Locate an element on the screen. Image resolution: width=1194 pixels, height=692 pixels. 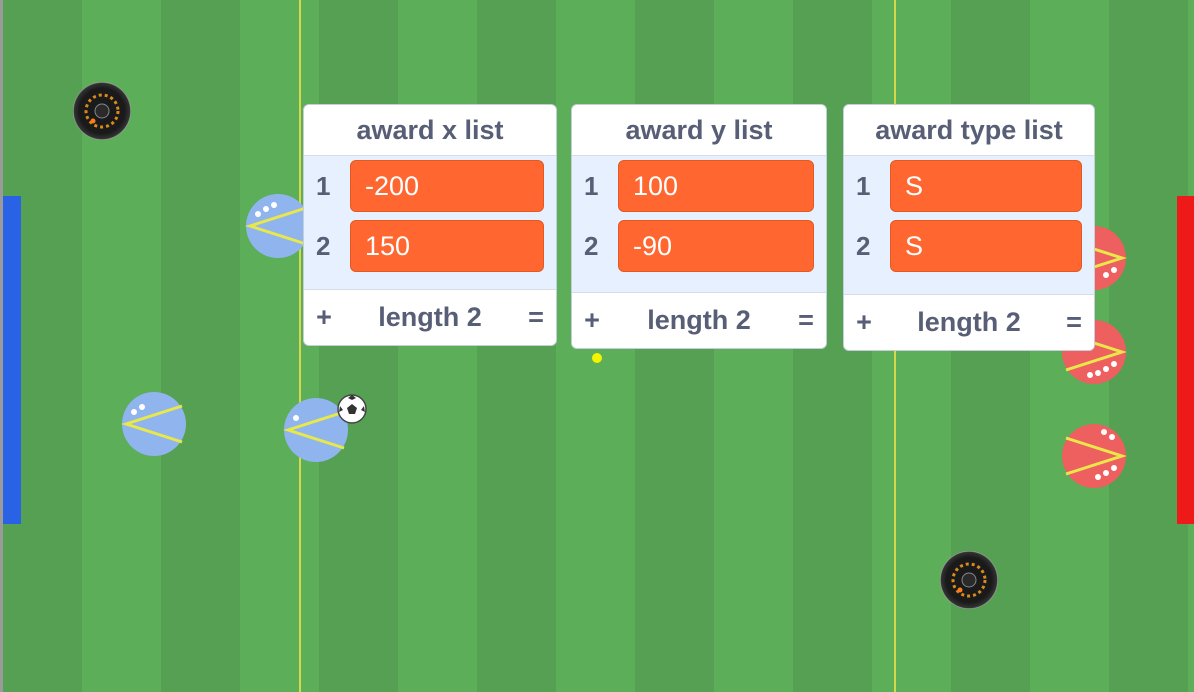
list-item: 2 150 is located at coordinates (430, 246).